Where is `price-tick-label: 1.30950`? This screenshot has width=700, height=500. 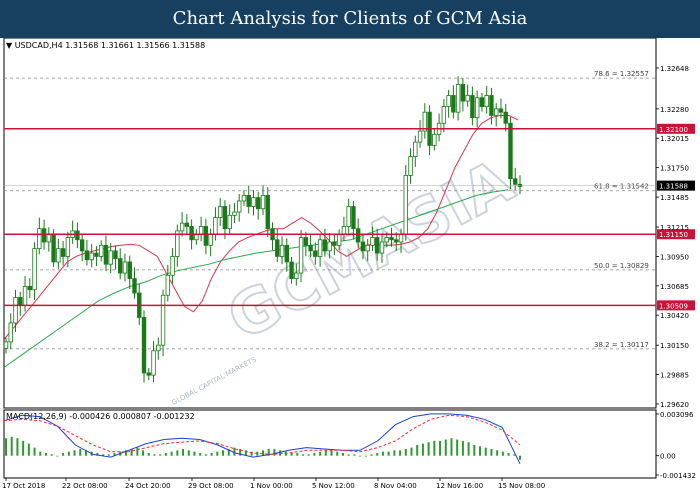
price-tick-label: 1.30950 is located at coordinates (674, 257).